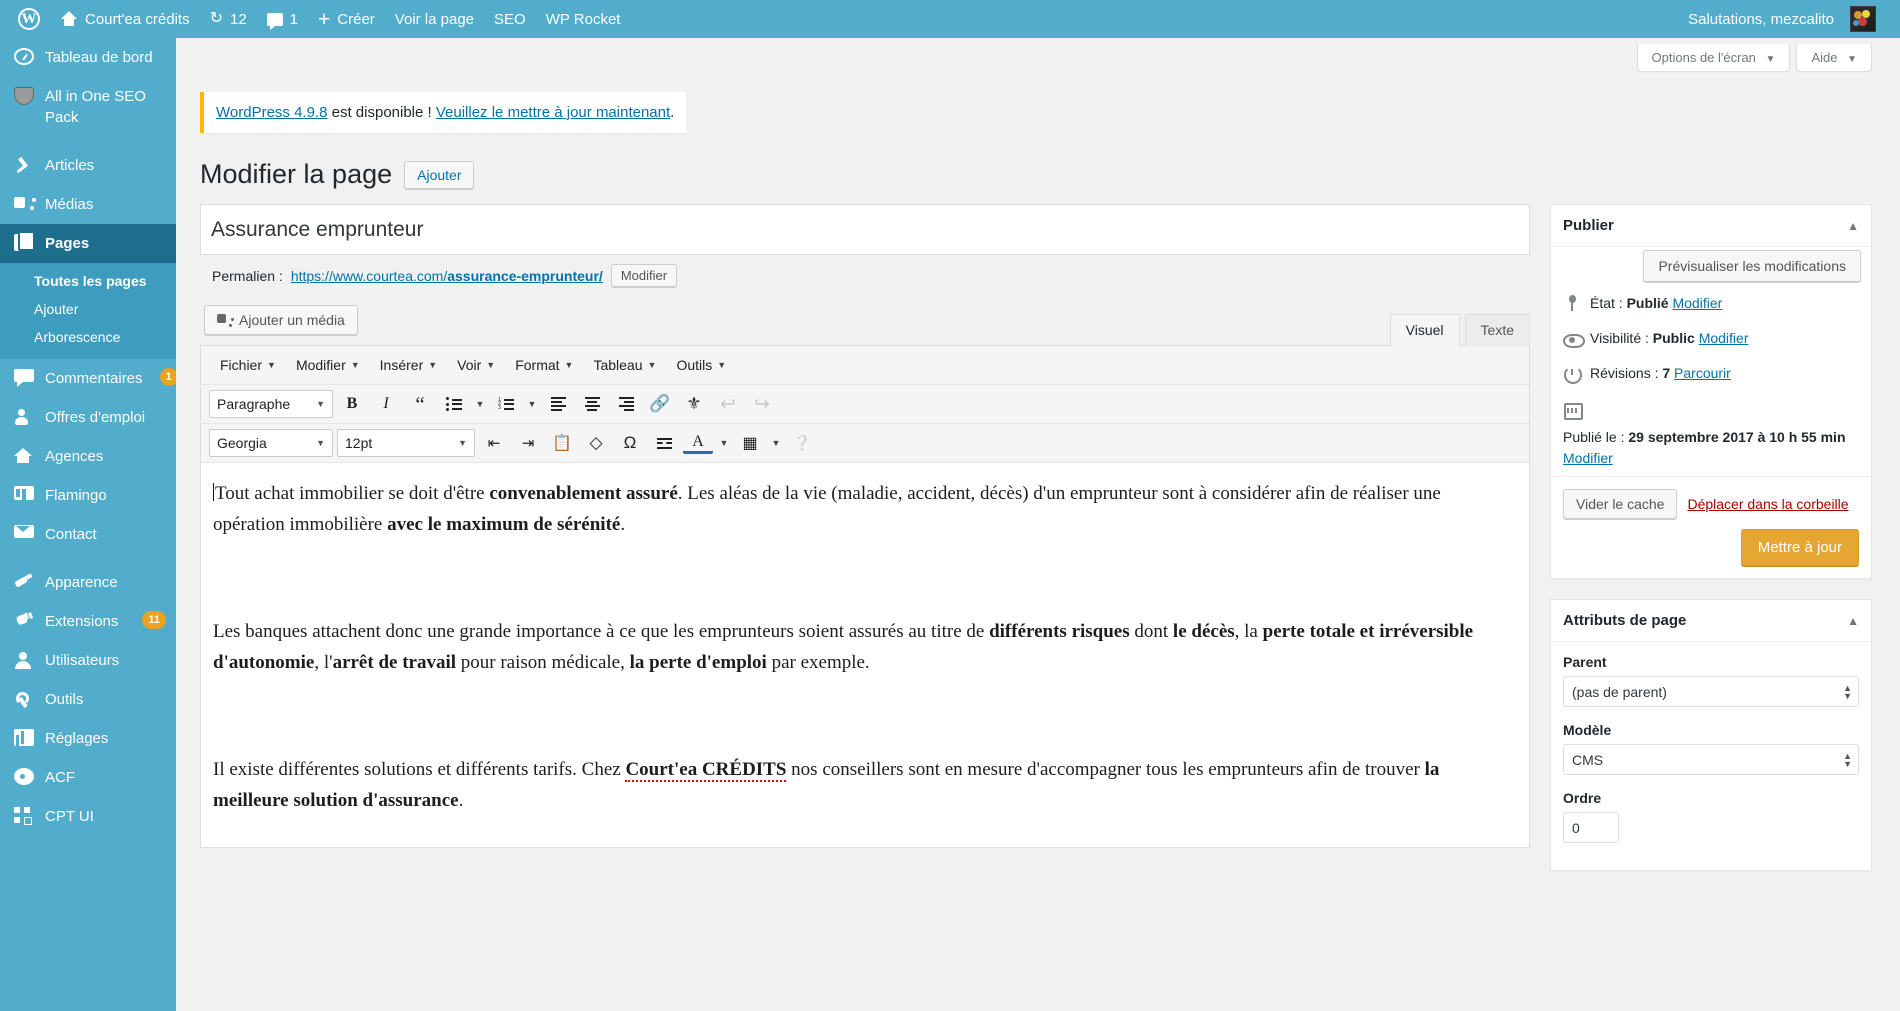  I want to click on submenu-item-all-pages: Toutes les pages, so click(88, 281).